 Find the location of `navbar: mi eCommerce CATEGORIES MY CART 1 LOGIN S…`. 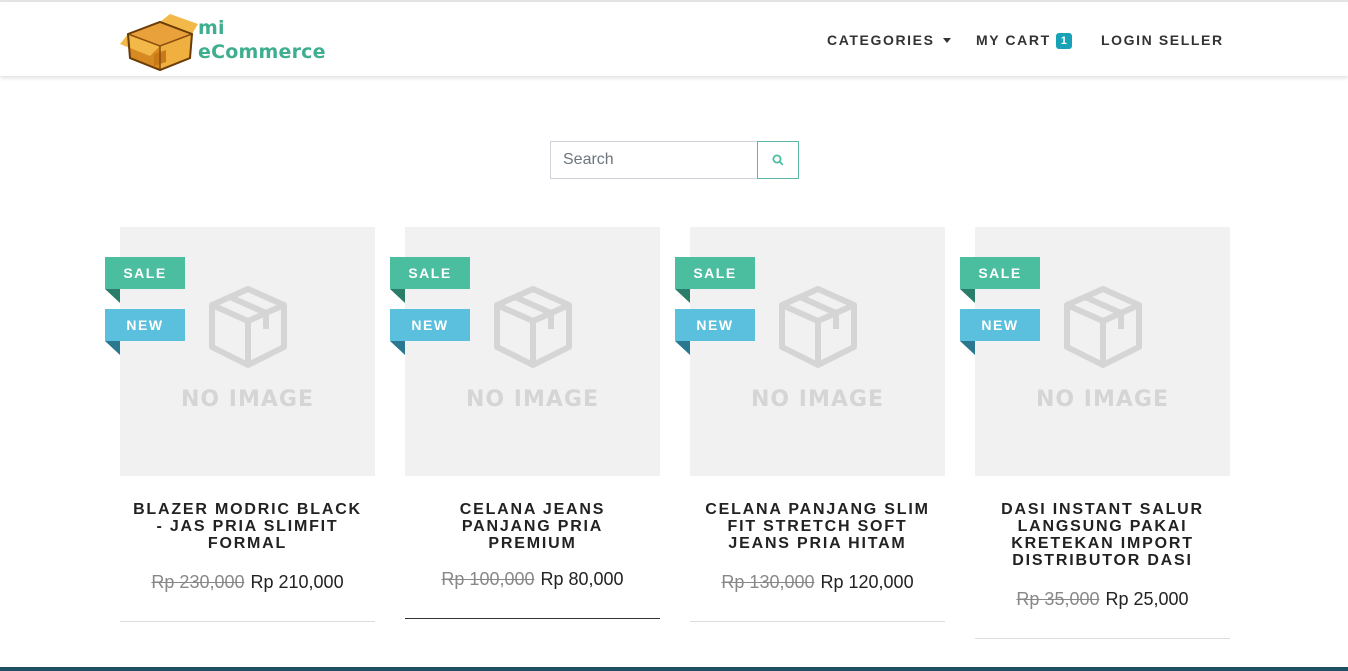

navbar: mi eCommerce CATEGORIES MY CART 1 LOGIN S… is located at coordinates (674, 39).